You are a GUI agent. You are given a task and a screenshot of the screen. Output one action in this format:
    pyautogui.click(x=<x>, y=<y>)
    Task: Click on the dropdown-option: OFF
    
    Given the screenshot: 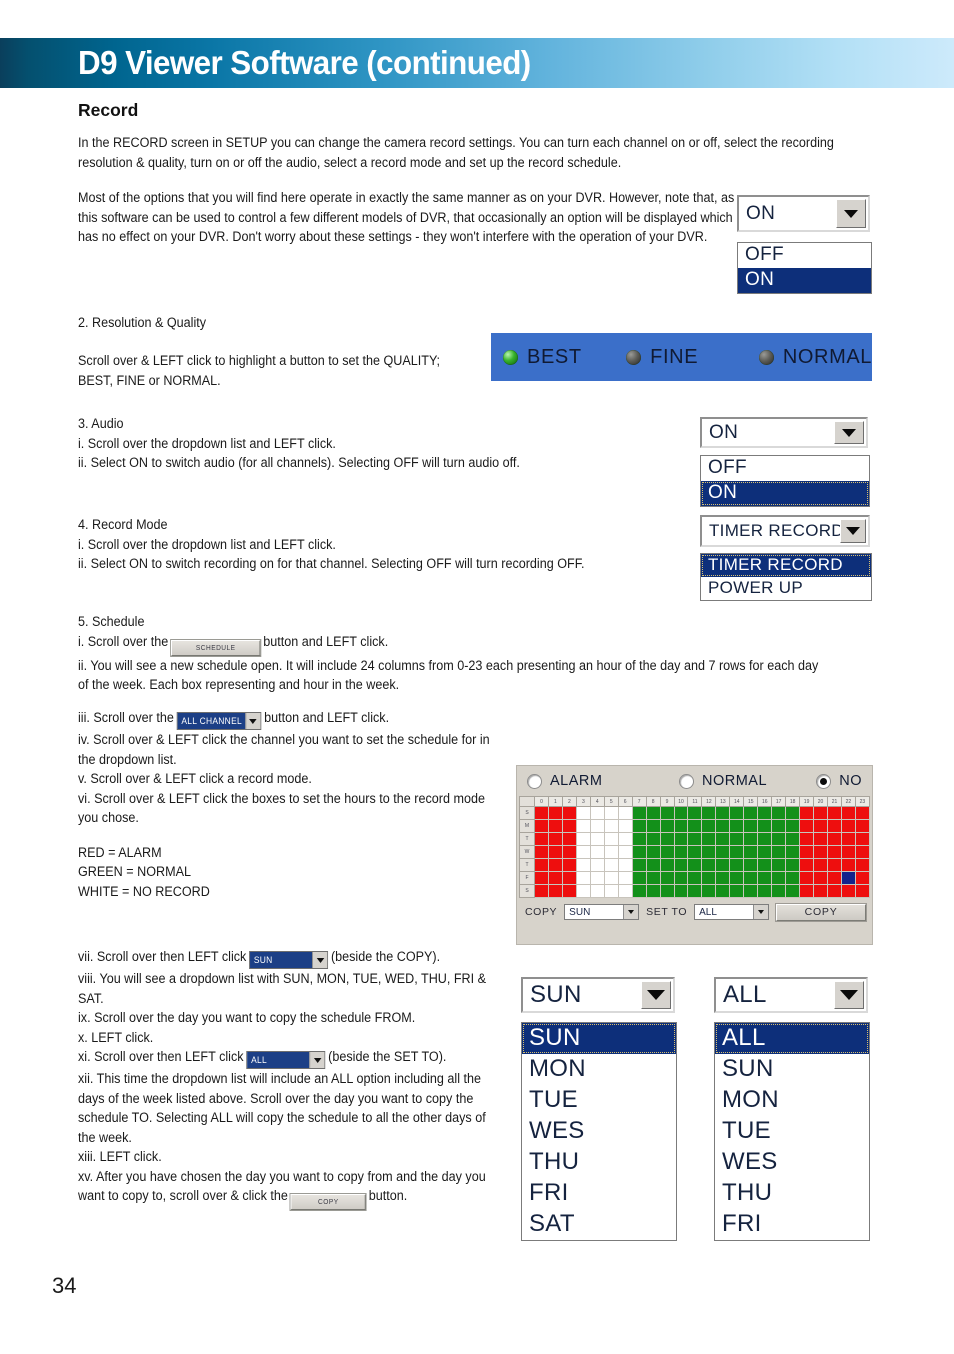 What is the action you would take?
    pyautogui.click(x=785, y=468)
    